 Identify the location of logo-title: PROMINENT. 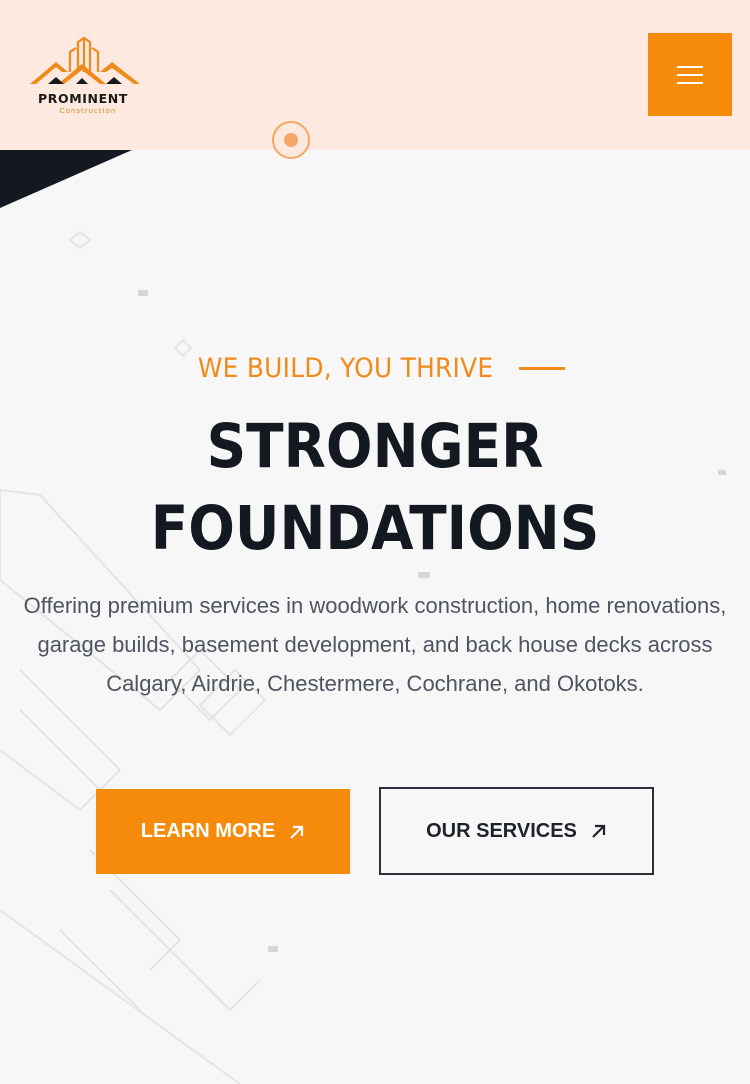
(83, 98).